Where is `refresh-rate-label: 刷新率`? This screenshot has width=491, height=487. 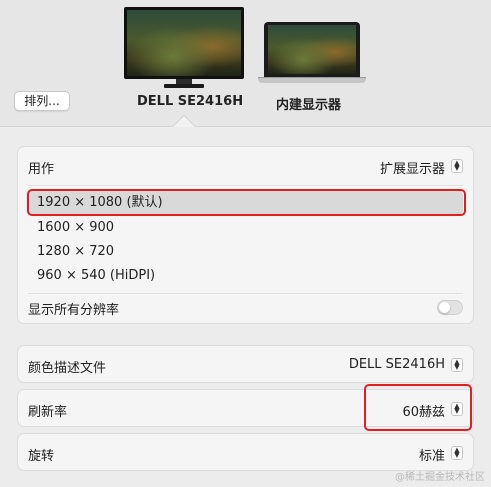 refresh-rate-label: 刷新率 is located at coordinates (48, 412).